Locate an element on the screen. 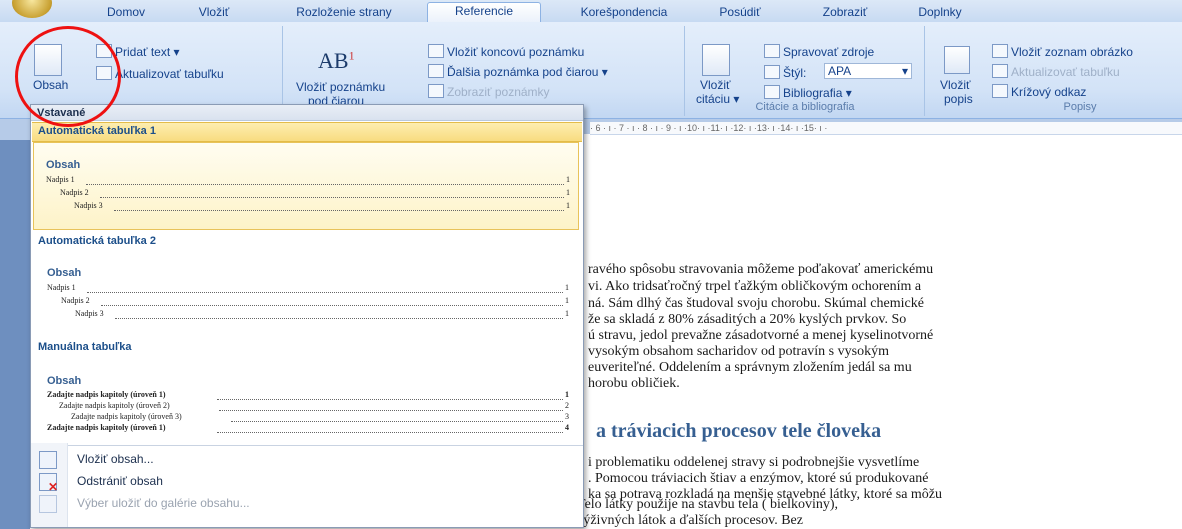 This screenshot has height=529, width=1182. citacie-group-label: Citácie a bibliografia is located at coordinates (805, 107).